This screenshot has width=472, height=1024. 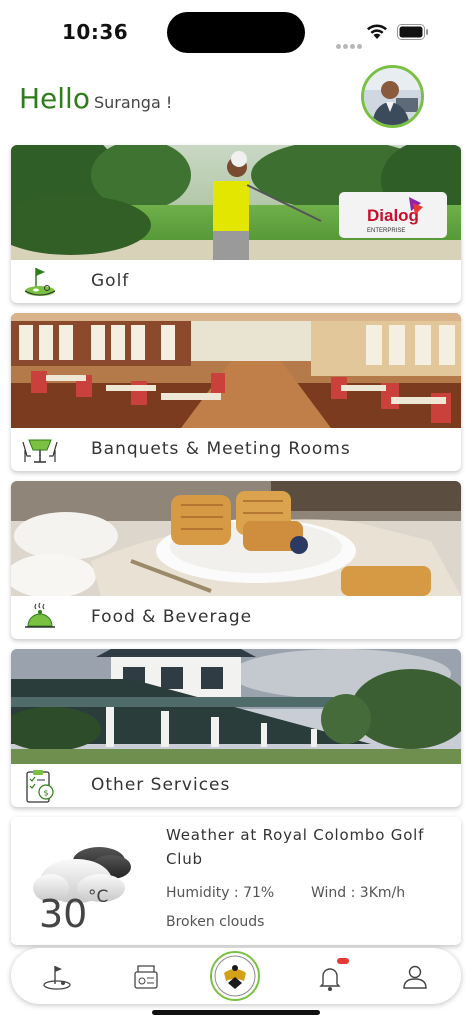 I want to click on dynamic-island, so click(x=236, y=32).